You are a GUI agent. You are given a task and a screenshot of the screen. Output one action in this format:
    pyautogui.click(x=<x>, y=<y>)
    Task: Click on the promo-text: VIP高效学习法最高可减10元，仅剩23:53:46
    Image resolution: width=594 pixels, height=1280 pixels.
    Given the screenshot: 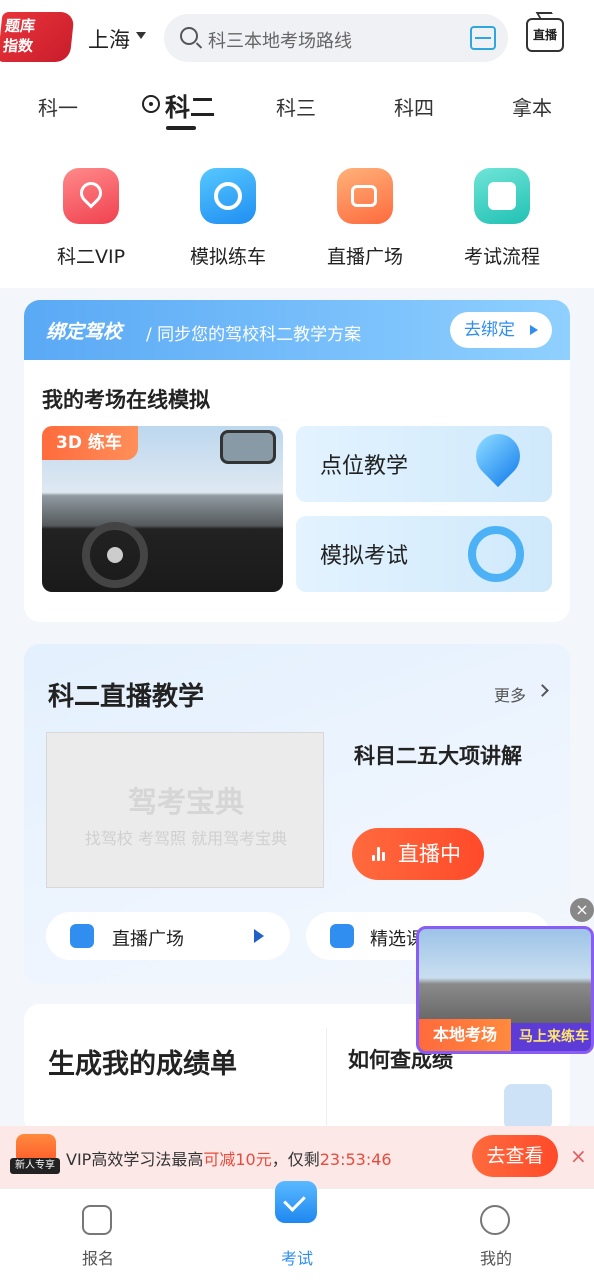 What is the action you would take?
    pyautogui.click(x=229, y=1158)
    